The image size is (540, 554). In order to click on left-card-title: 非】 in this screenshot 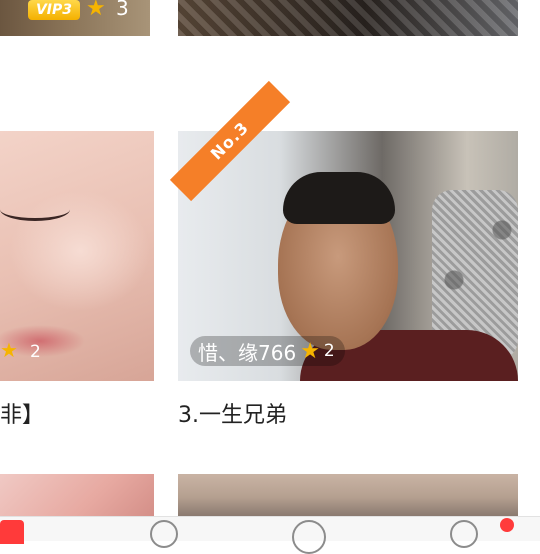, I will do `click(22, 413)`.